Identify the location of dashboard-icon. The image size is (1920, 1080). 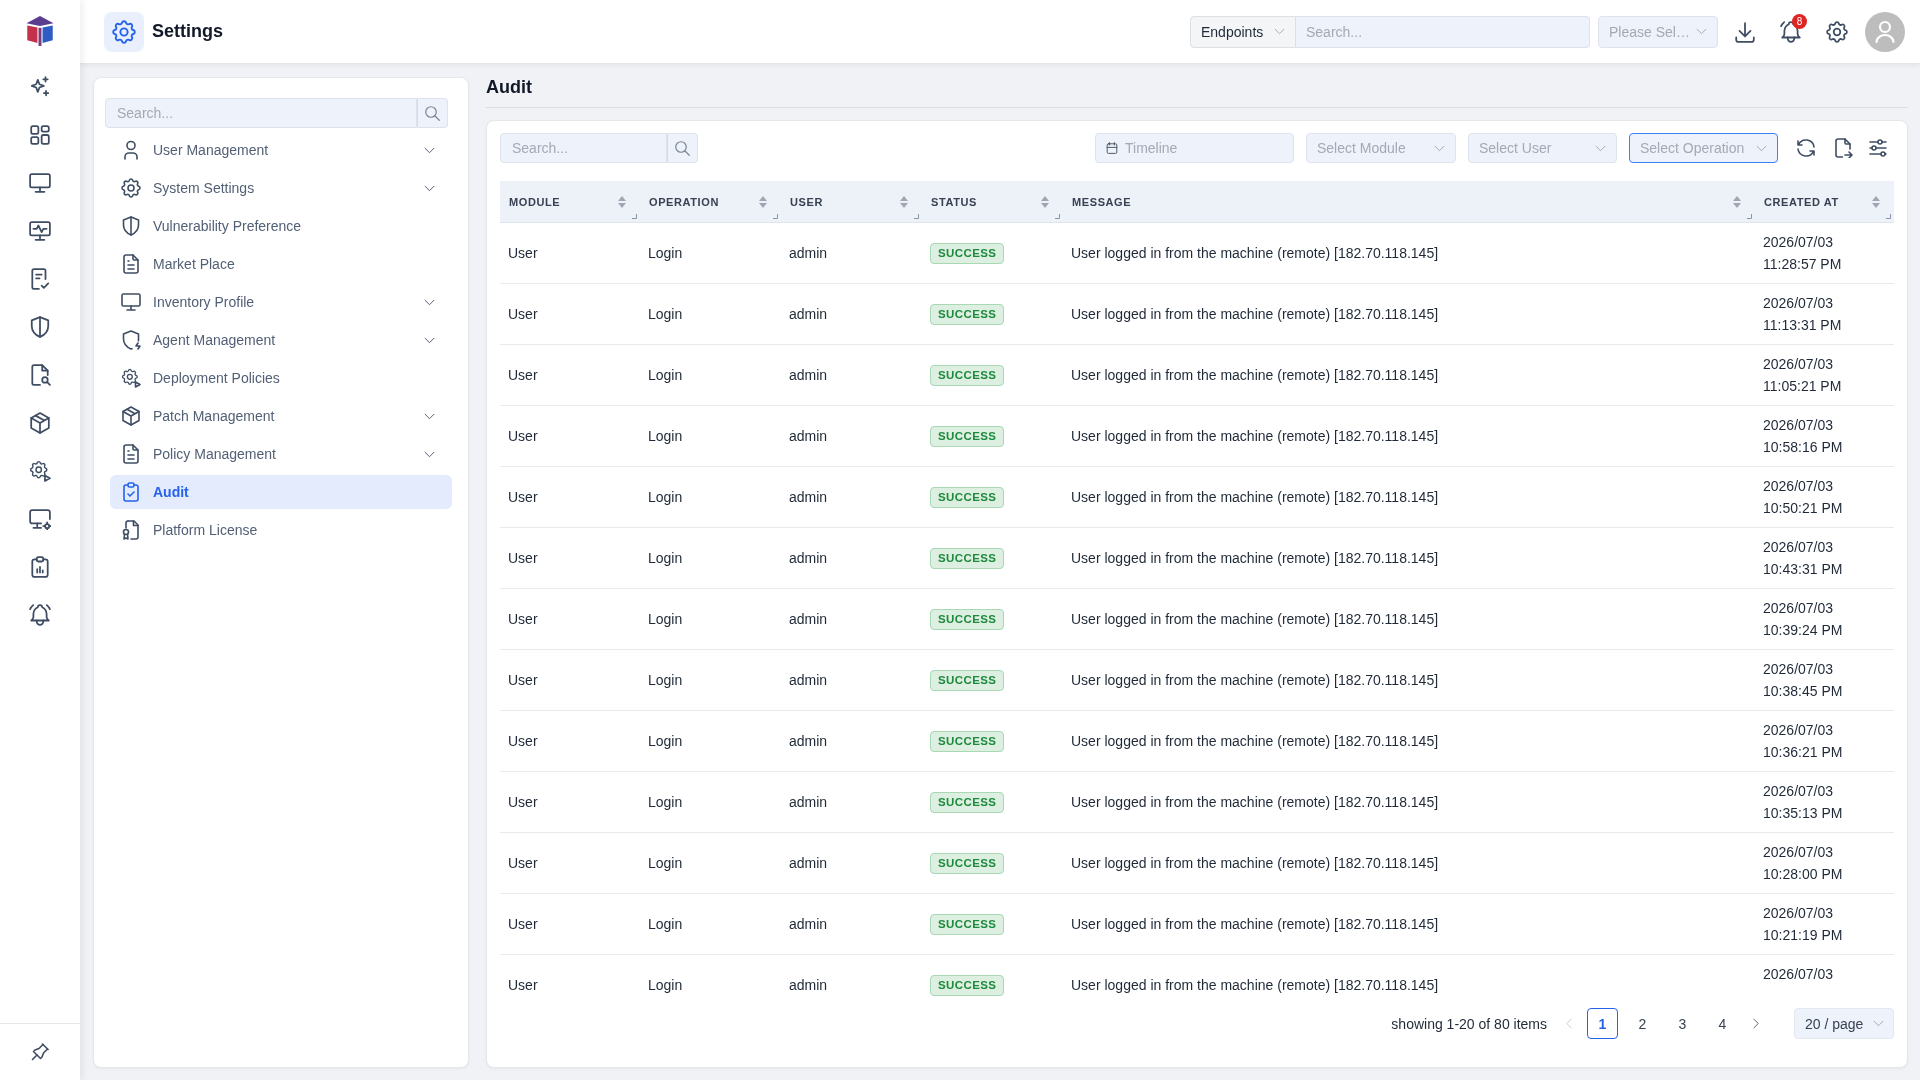
(40, 135).